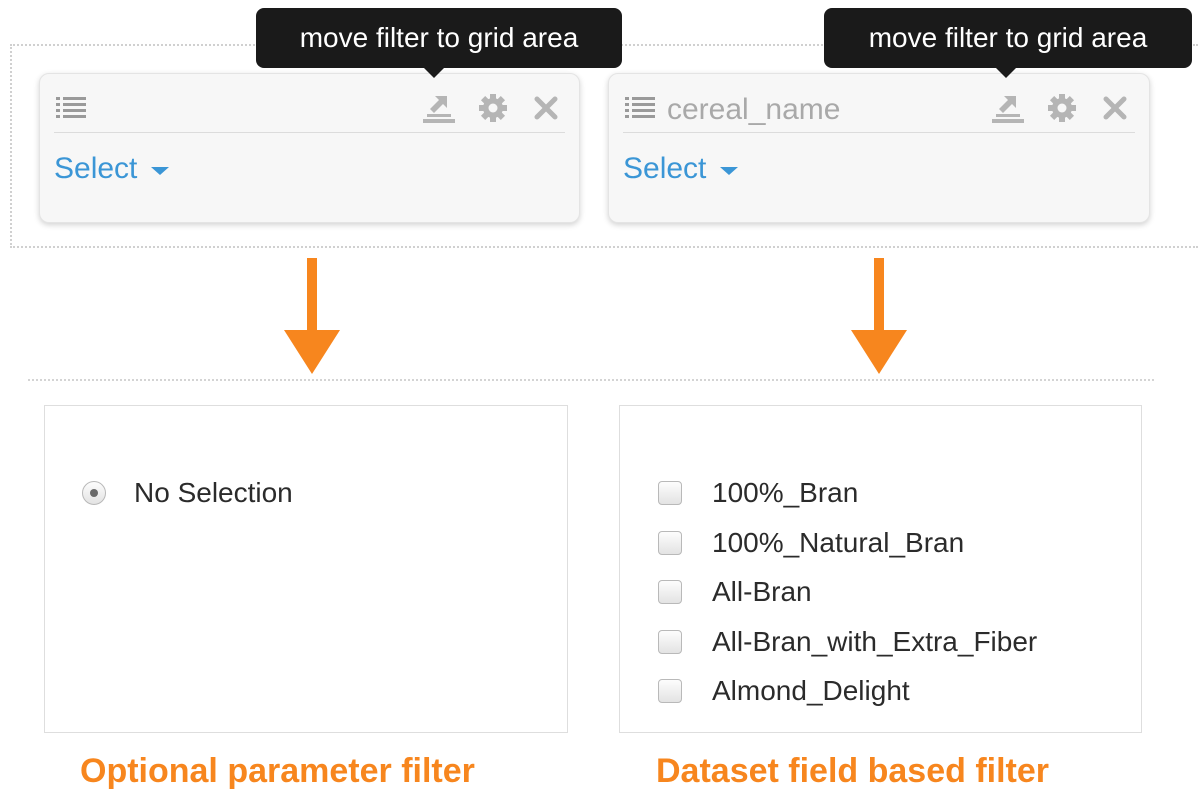 The height and width of the screenshot is (794, 1202). I want to click on checkbox-option: 100%_Bran, so click(758, 493).